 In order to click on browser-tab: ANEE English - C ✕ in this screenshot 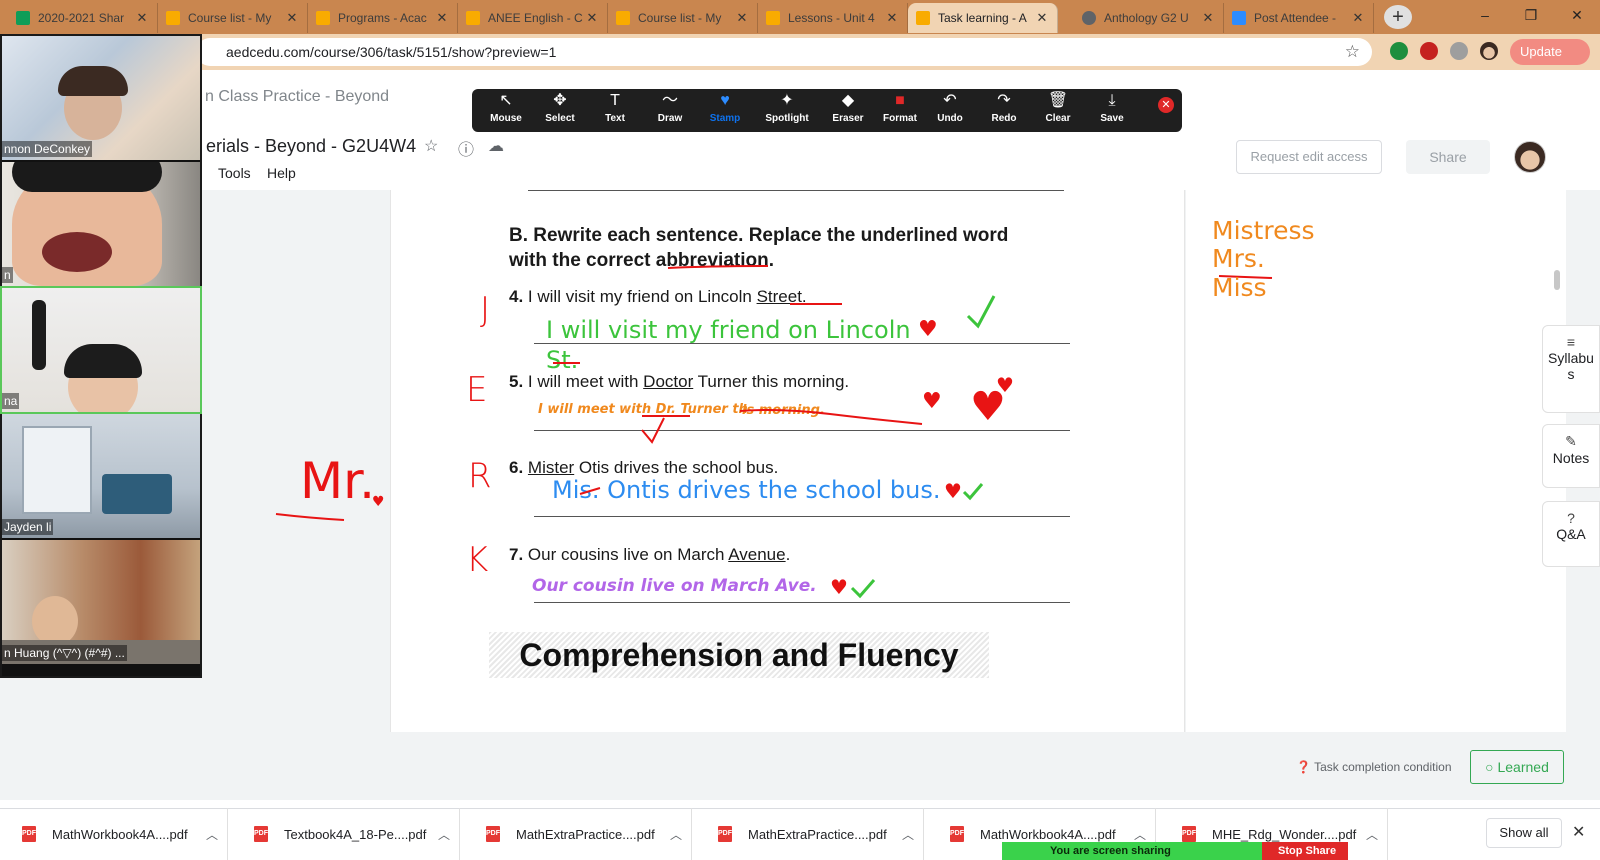, I will do `click(533, 18)`.